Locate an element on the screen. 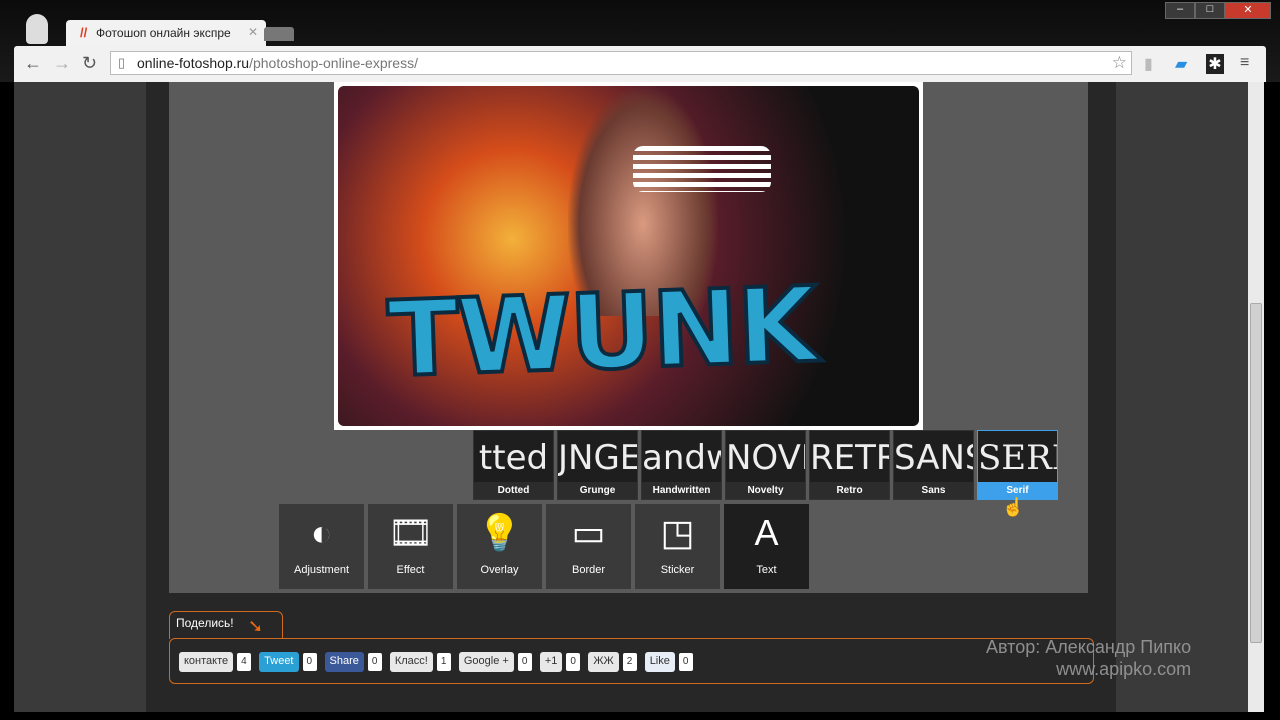  font-preview: SERIF is located at coordinates (1017, 458).